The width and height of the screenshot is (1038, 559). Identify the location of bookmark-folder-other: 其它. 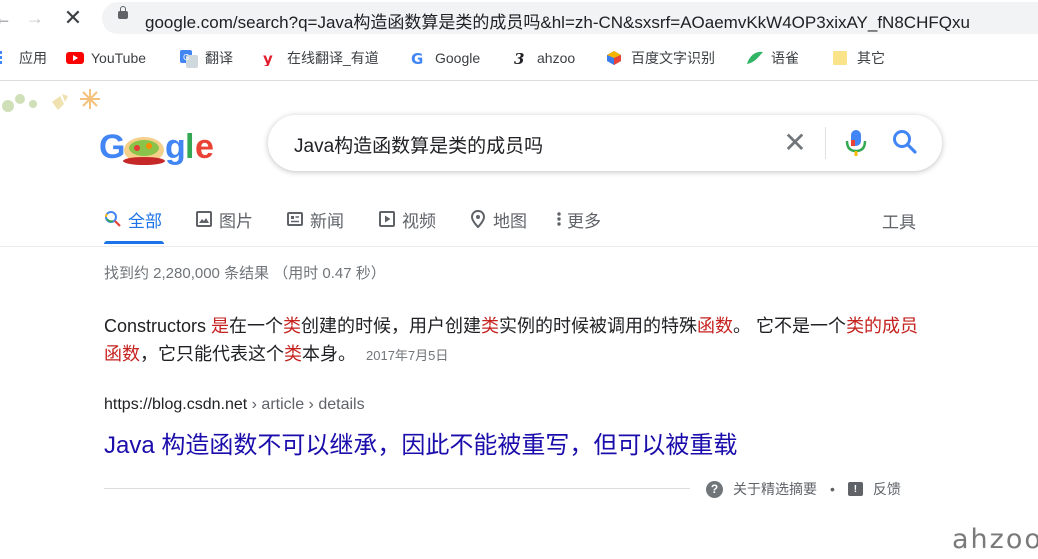
(858, 58).